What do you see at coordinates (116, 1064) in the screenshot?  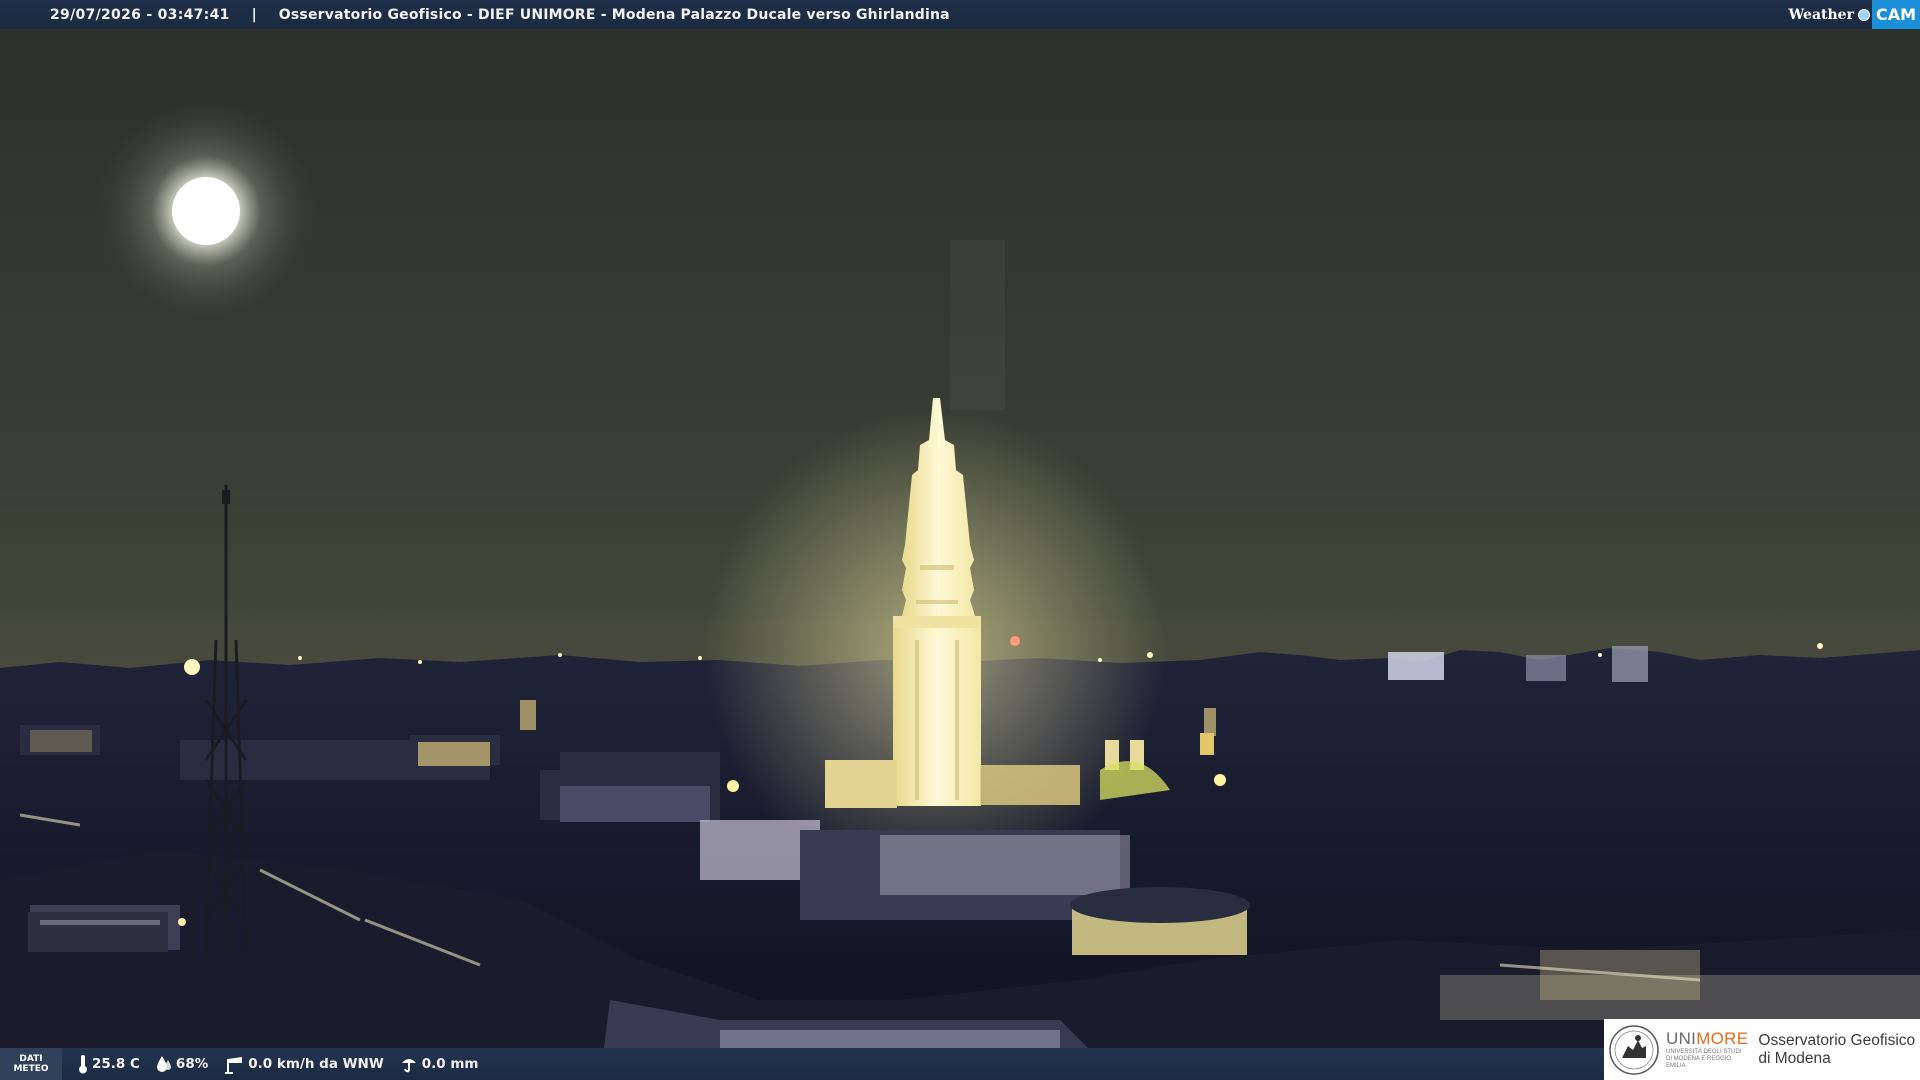 I see `temperature-value: 25.8 C` at bounding box center [116, 1064].